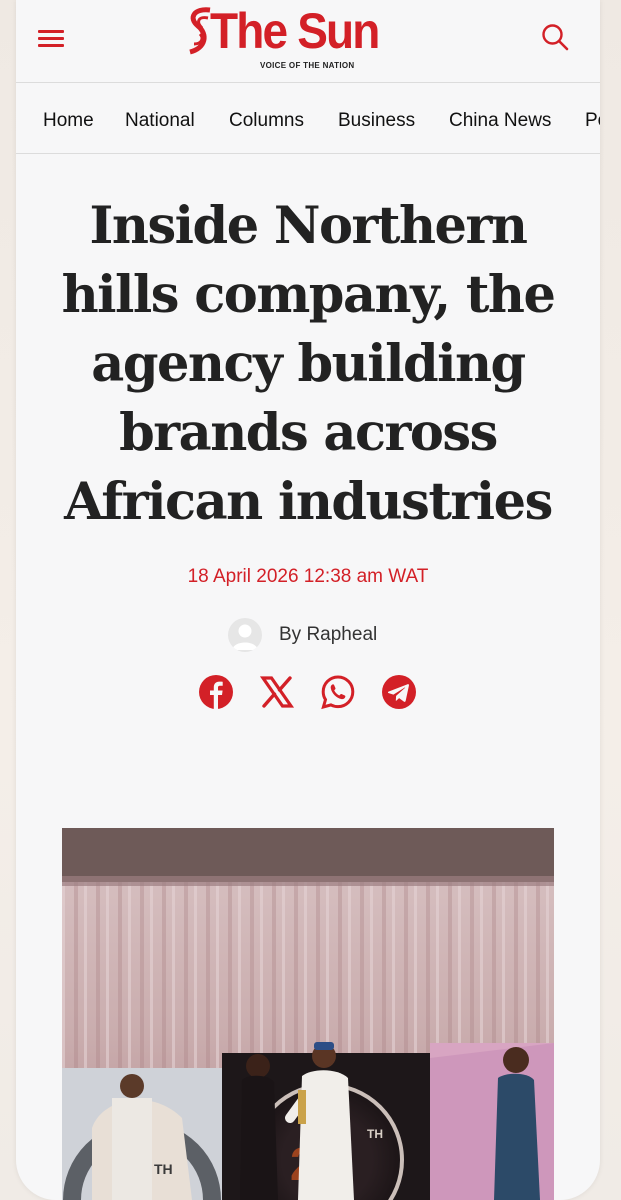 This screenshot has width=621, height=1200. Describe the element at coordinates (376, 121) in the screenshot. I see `nav-item-business: Business` at that location.